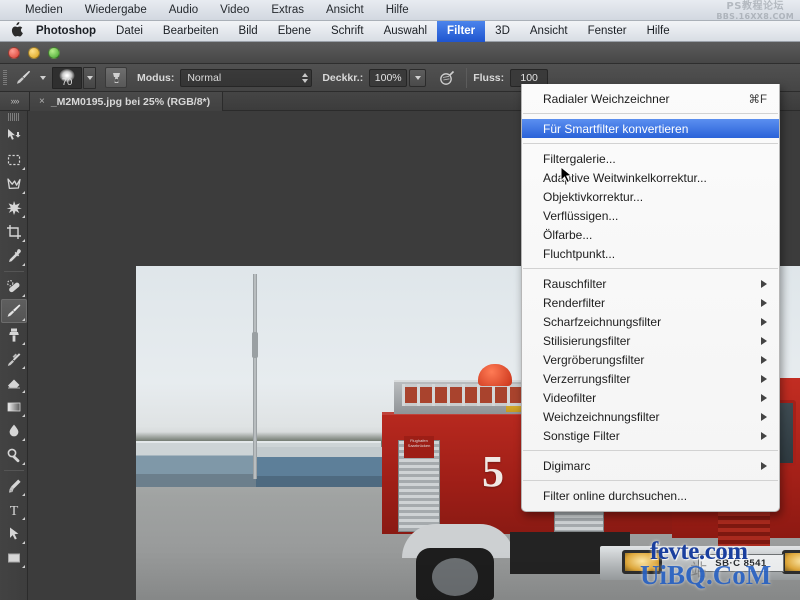 Image resolution: width=800 pixels, height=600 pixels. What do you see at coordinates (14, 53) in the screenshot?
I see `close-button` at bounding box center [14, 53].